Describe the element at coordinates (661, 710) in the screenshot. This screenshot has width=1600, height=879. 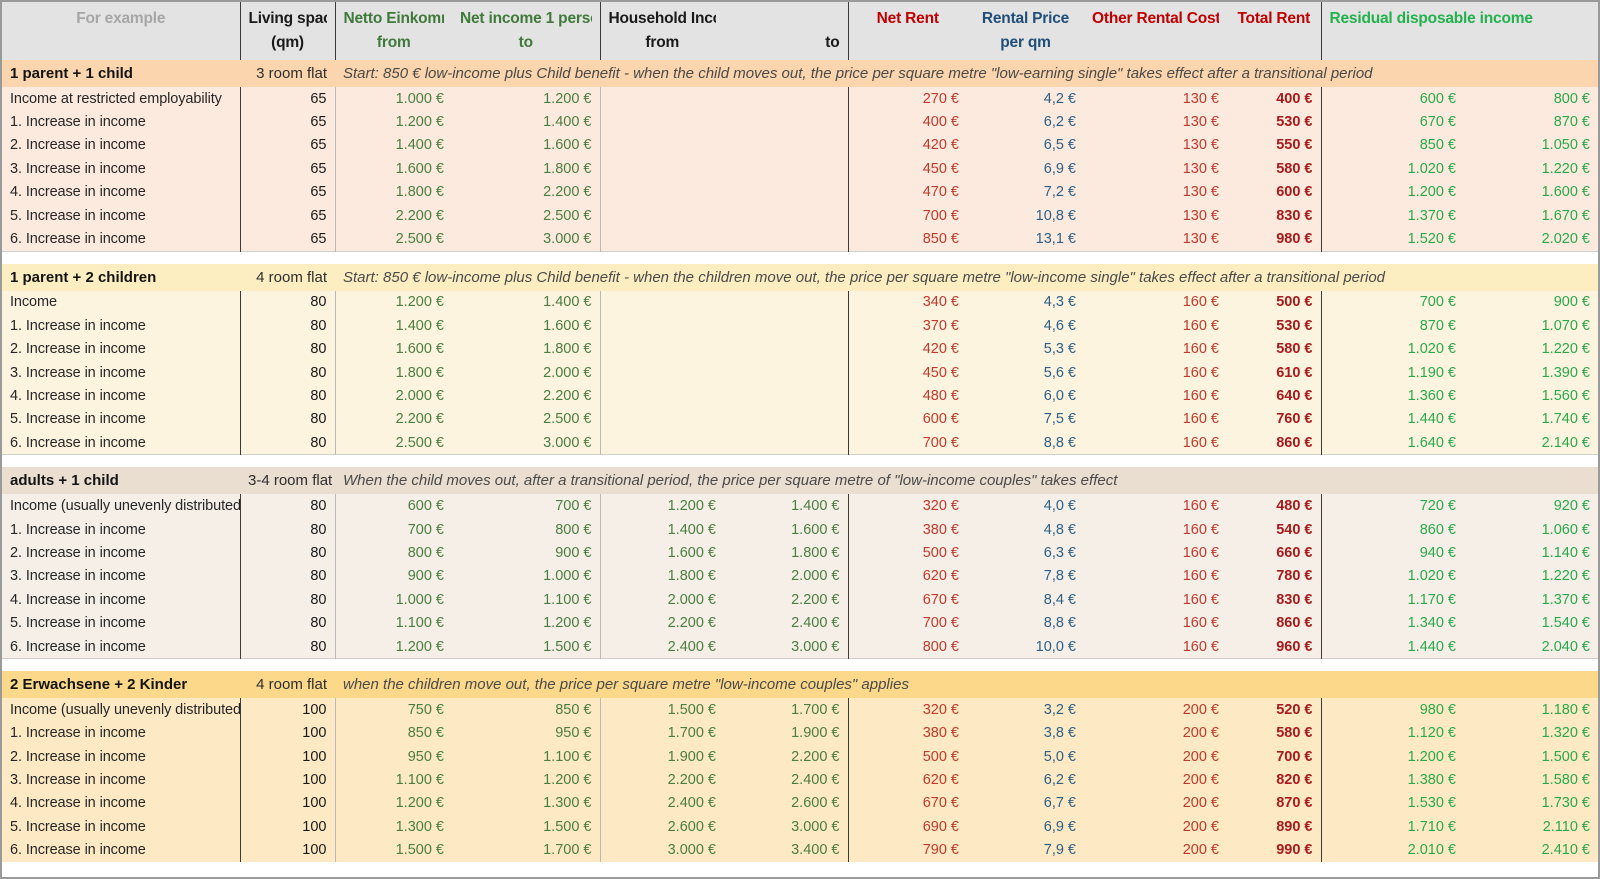
I see `cell-household-income-from: 1.500 €` at that location.